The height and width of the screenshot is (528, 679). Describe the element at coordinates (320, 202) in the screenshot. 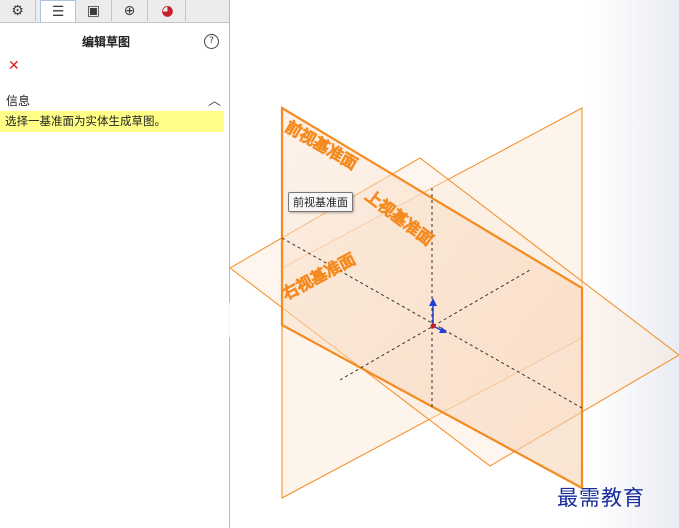

I see `plane-tooltip: 前视基准面` at that location.